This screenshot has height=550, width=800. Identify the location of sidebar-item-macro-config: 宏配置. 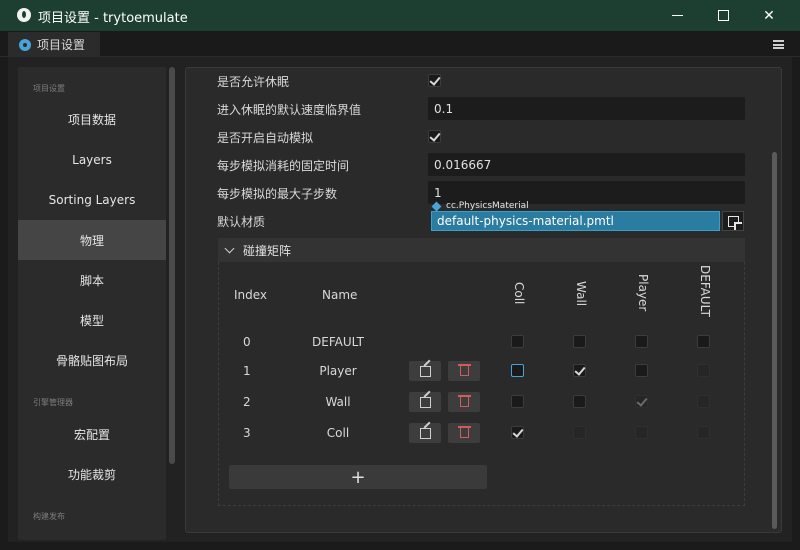
(92, 434).